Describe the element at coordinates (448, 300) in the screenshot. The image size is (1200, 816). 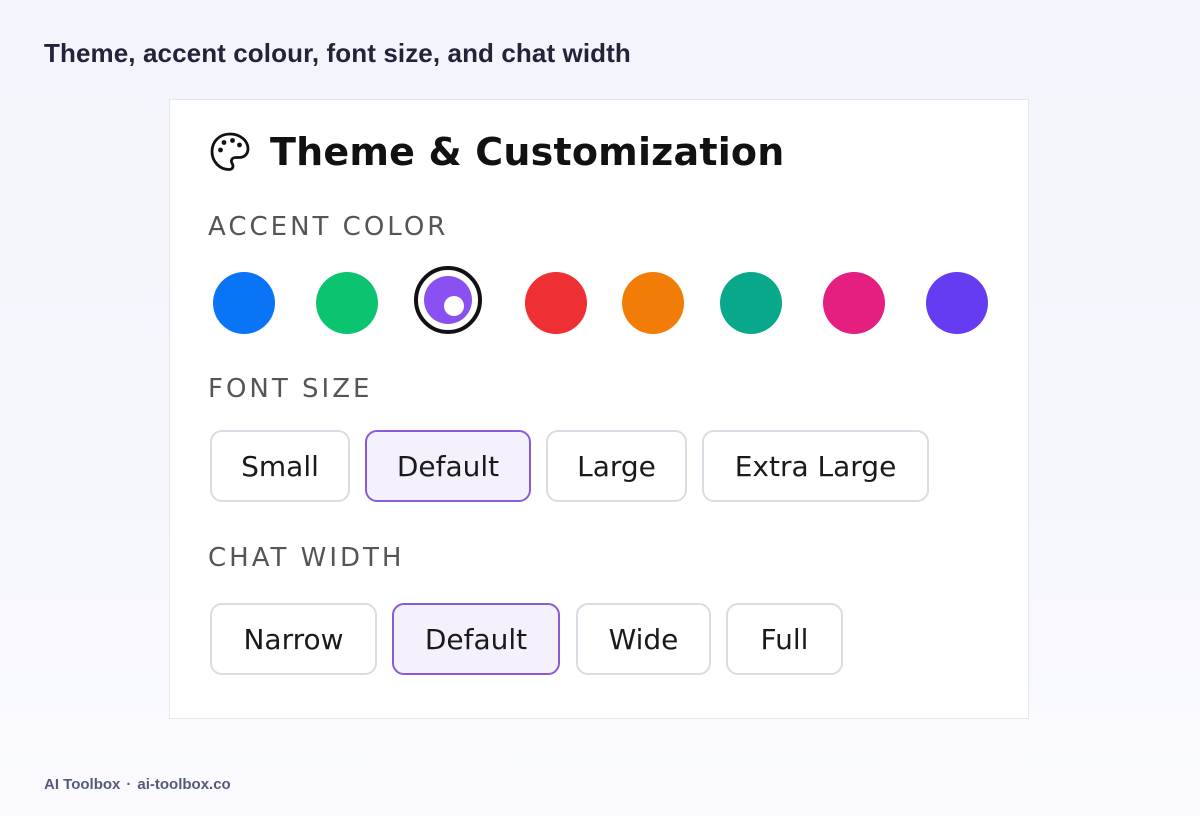
I see `accent-swatch-purple` at that location.